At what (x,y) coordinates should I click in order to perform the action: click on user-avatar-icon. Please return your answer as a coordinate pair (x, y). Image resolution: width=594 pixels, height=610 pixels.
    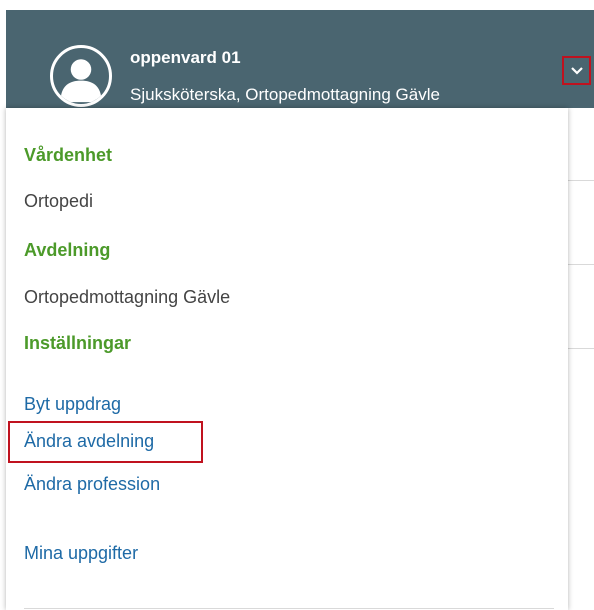
    Looking at the image, I should click on (81, 76).